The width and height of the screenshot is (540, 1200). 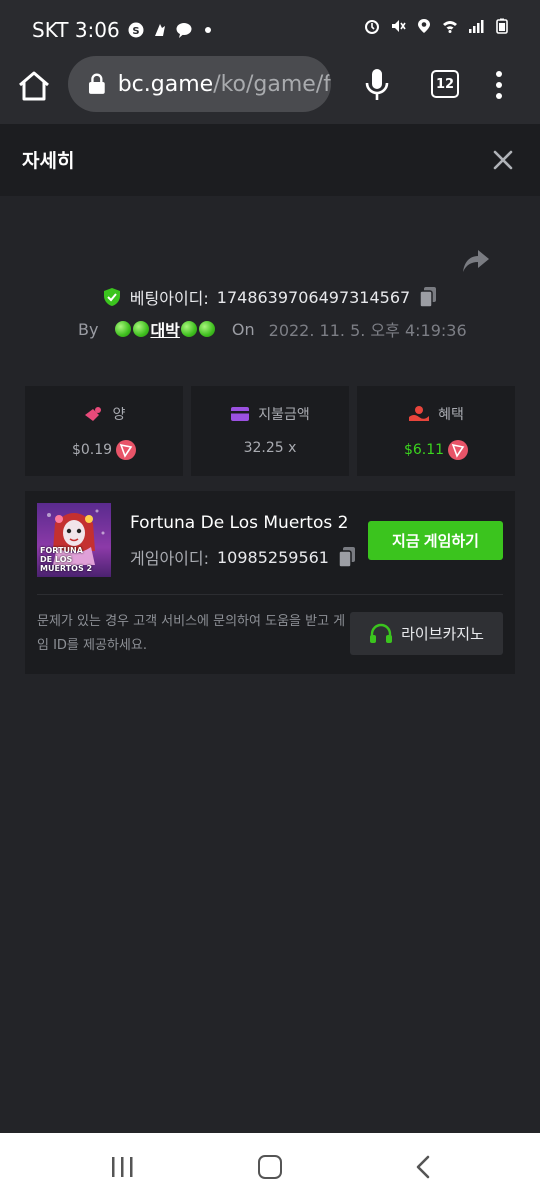 What do you see at coordinates (184, 30) in the screenshot?
I see `talk-icon` at bounding box center [184, 30].